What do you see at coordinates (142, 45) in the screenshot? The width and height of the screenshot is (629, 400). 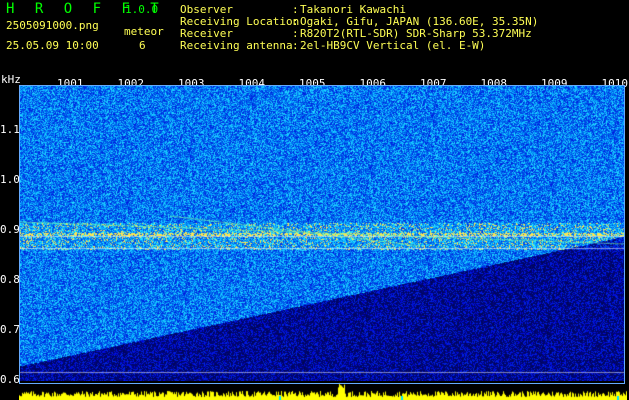 I see `meteor-count-value: 6` at bounding box center [142, 45].